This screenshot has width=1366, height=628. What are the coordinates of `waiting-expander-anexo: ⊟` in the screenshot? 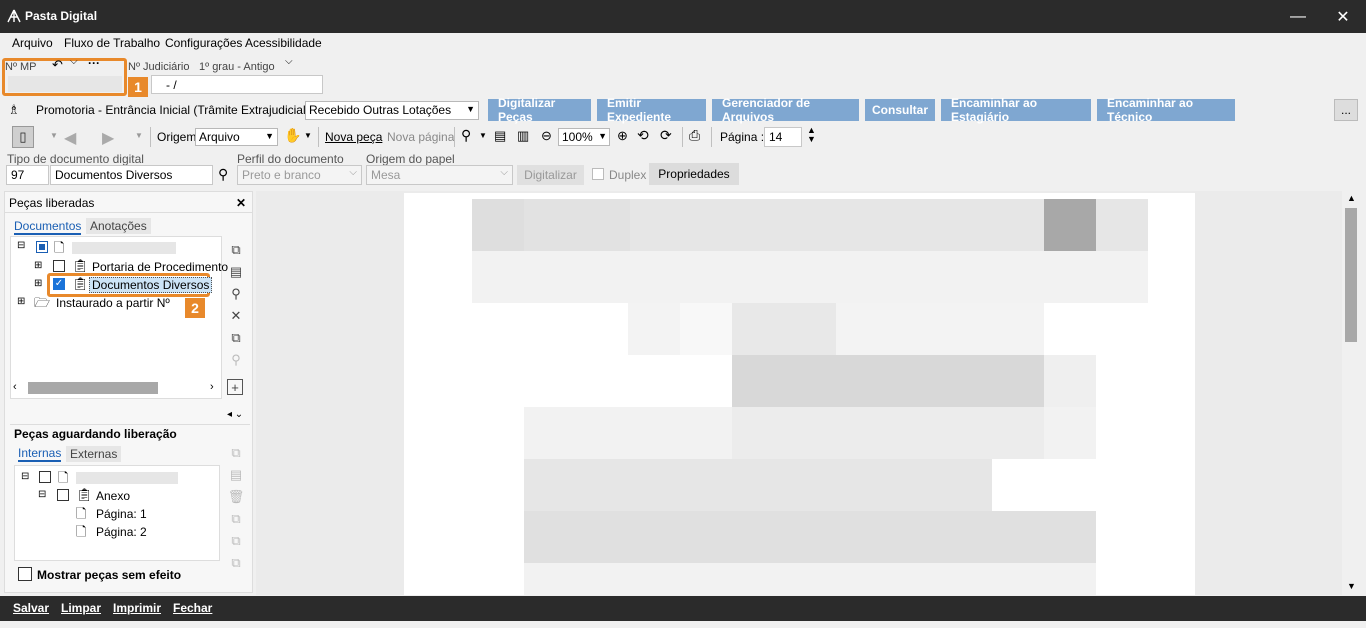 It's located at (42, 494).